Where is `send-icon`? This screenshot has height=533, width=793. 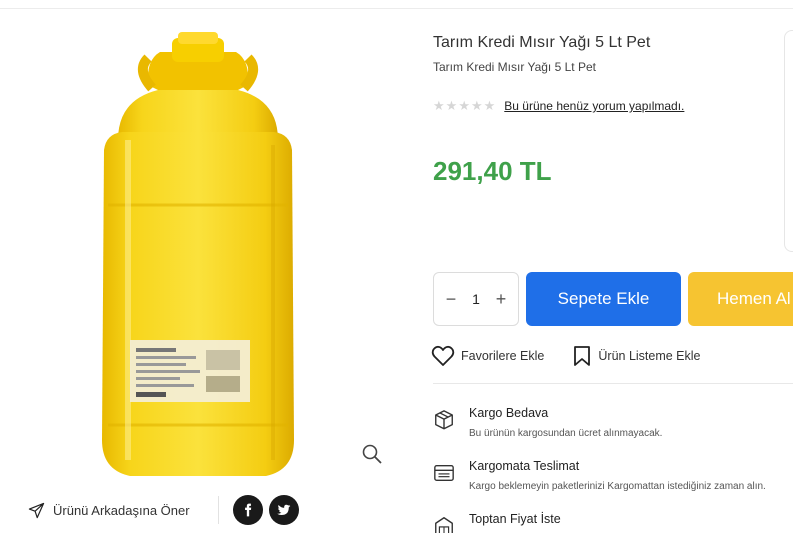 send-icon is located at coordinates (36, 510).